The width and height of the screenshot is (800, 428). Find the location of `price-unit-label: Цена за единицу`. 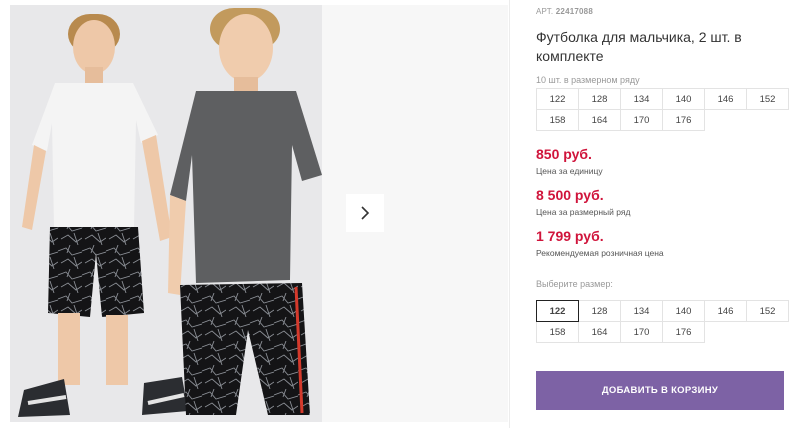

price-unit-label: Цена за единицу is located at coordinates (569, 171).